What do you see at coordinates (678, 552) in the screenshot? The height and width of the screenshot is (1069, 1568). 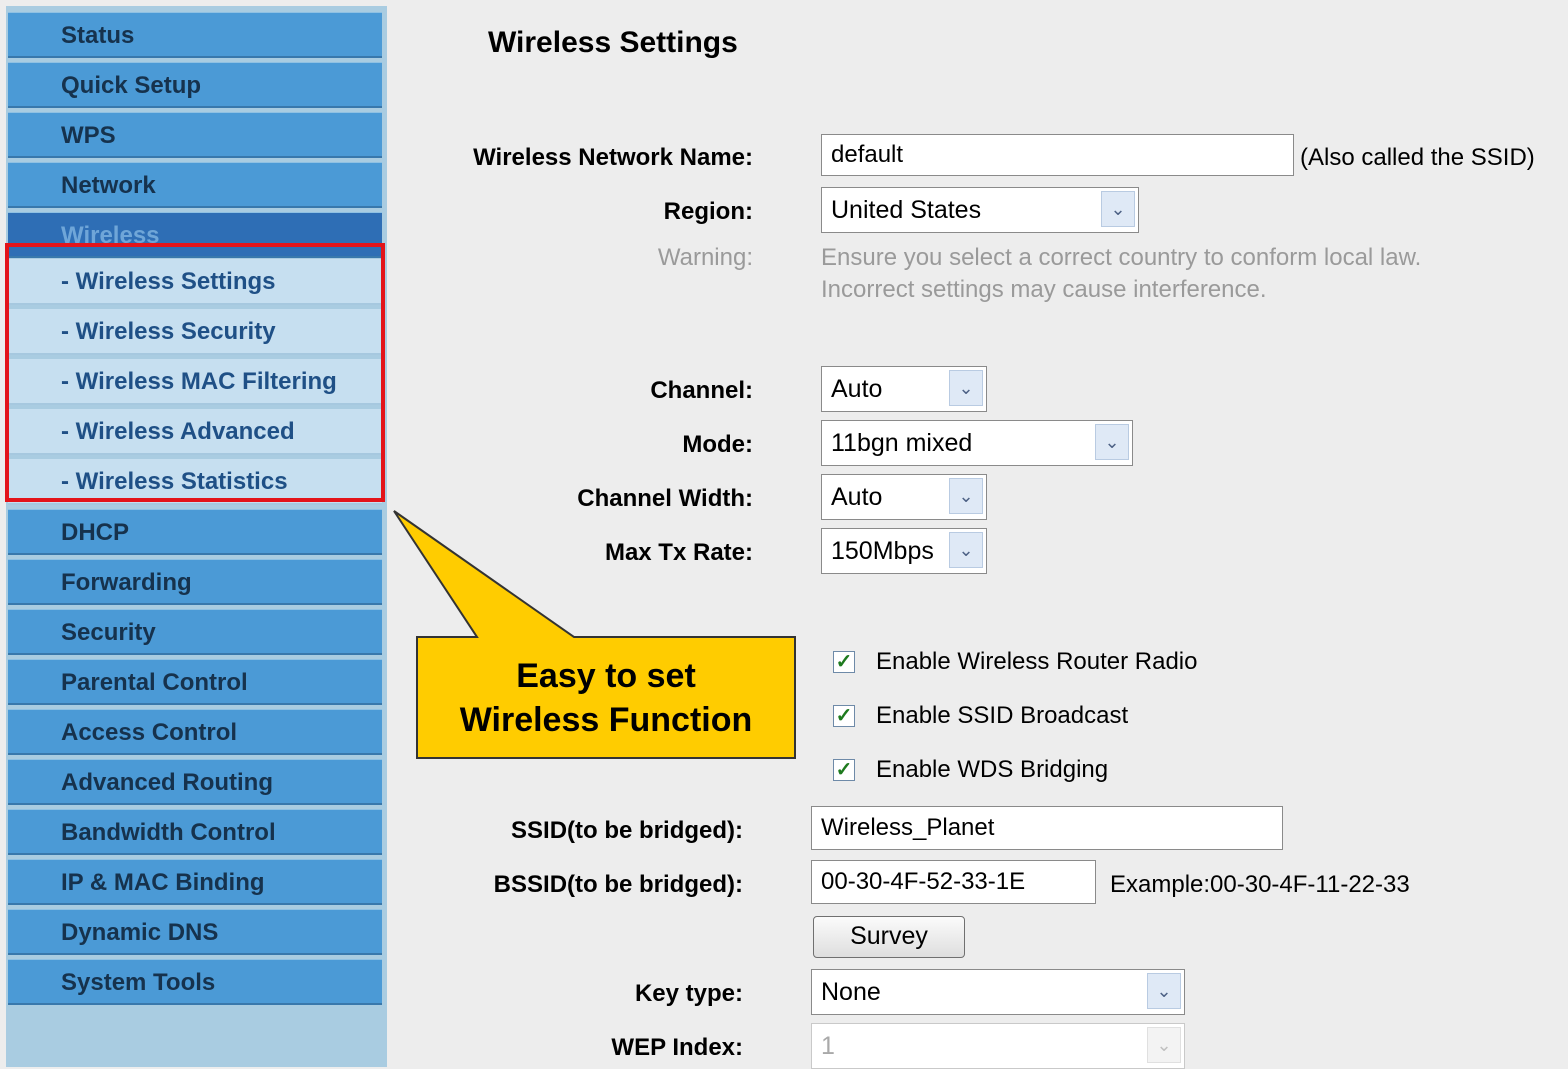 I see `max-tx-rate-label: Max Tx Rate:` at bounding box center [678, 552].